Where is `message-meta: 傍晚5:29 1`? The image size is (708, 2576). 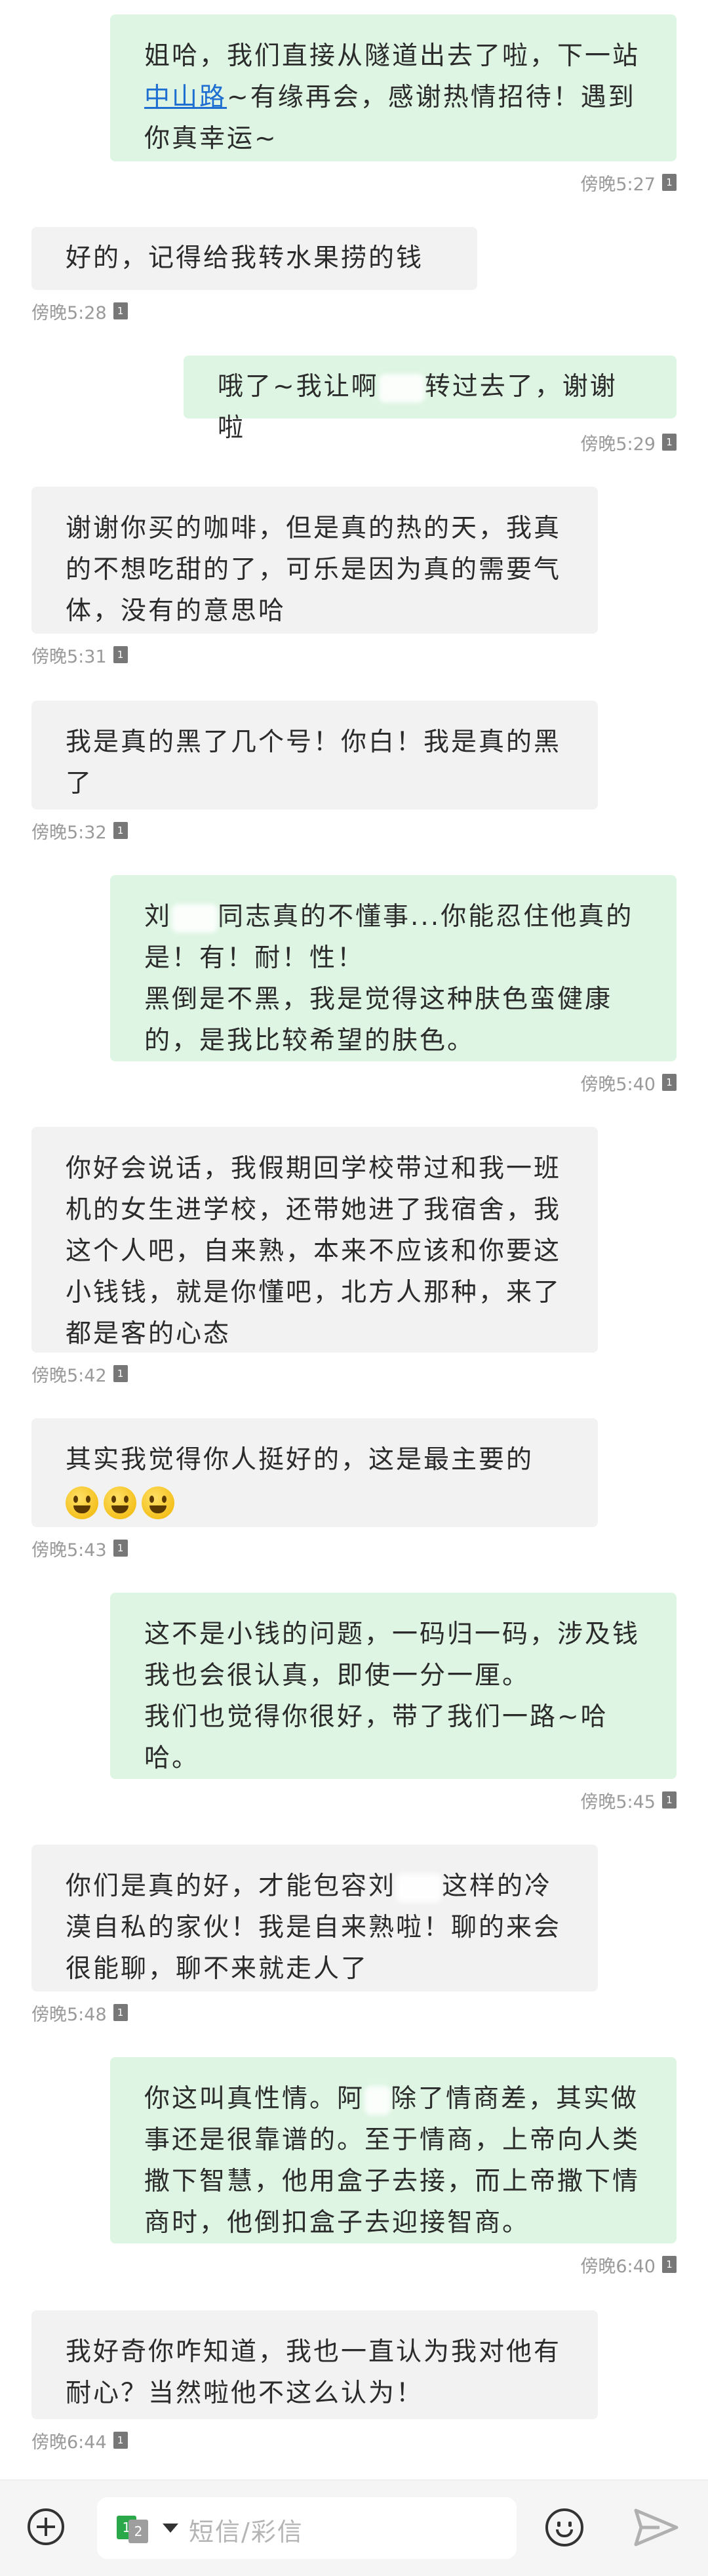
message-meta: 傍晚5:29 1 is located at coordinates (628, 444).